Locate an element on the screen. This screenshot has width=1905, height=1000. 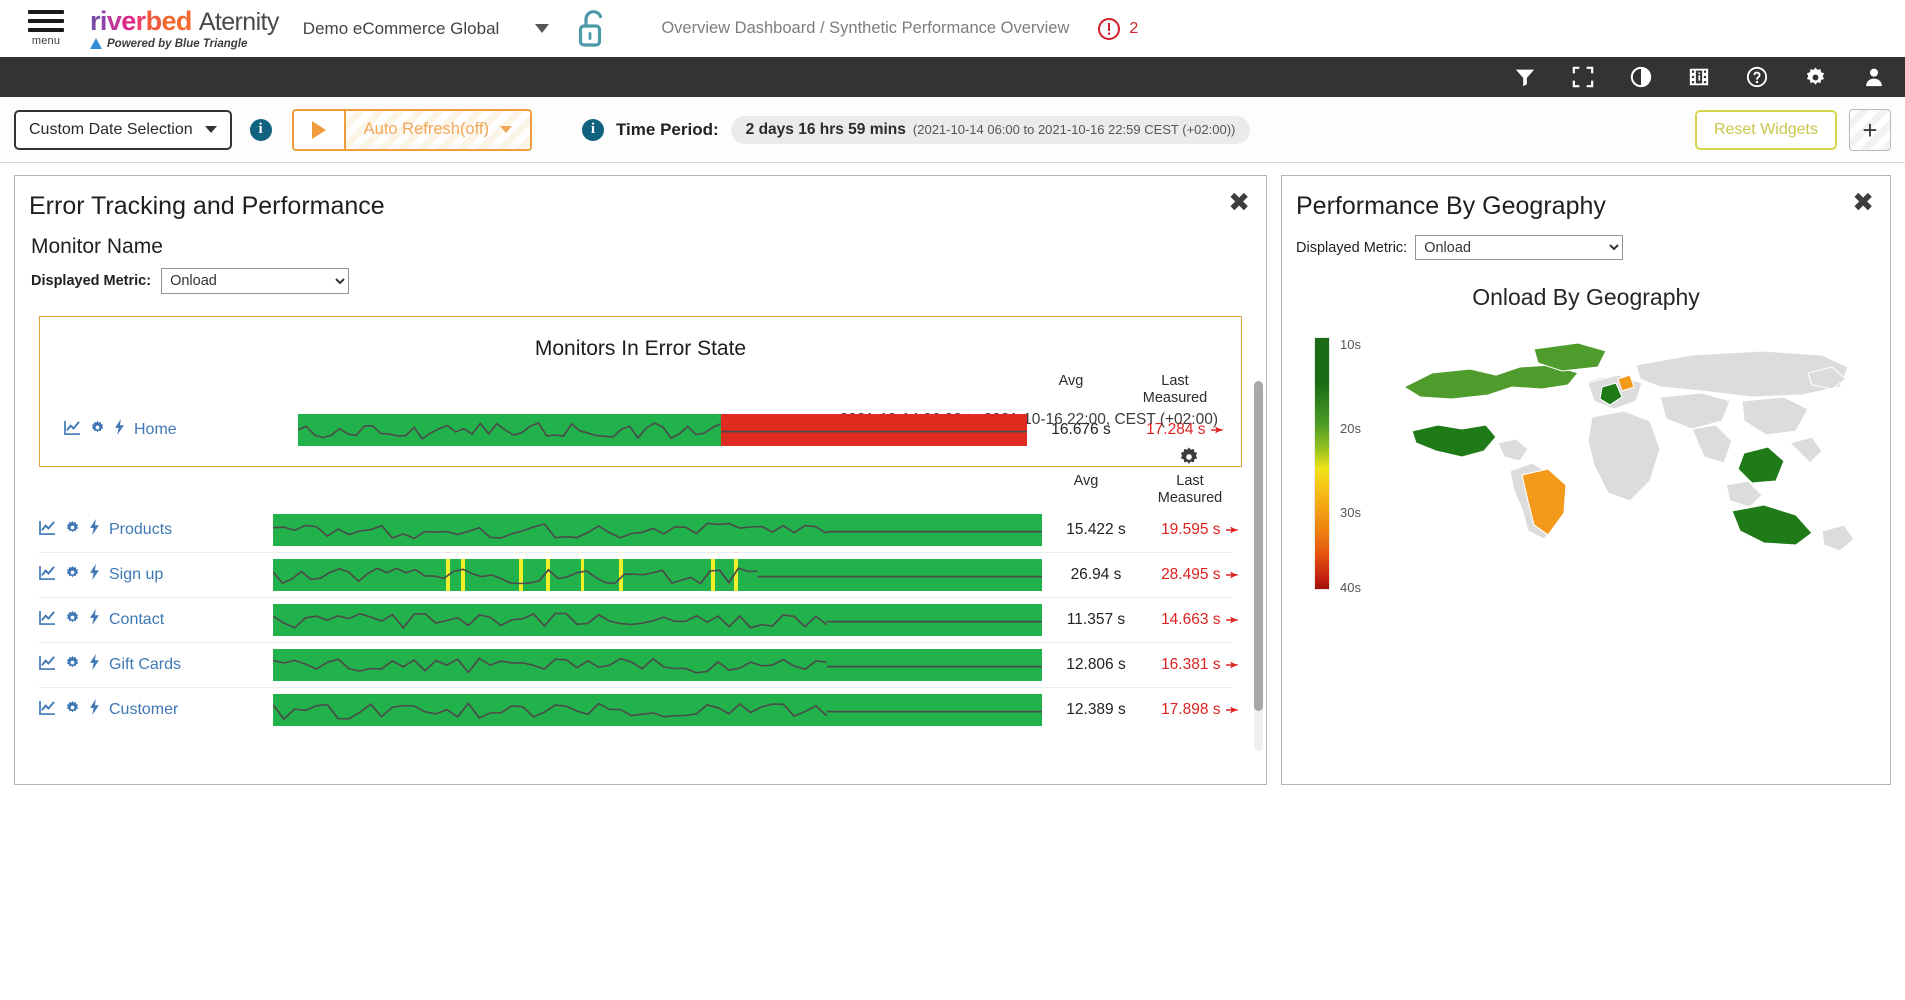
filter-icon is located at coordinates (1525, 77).